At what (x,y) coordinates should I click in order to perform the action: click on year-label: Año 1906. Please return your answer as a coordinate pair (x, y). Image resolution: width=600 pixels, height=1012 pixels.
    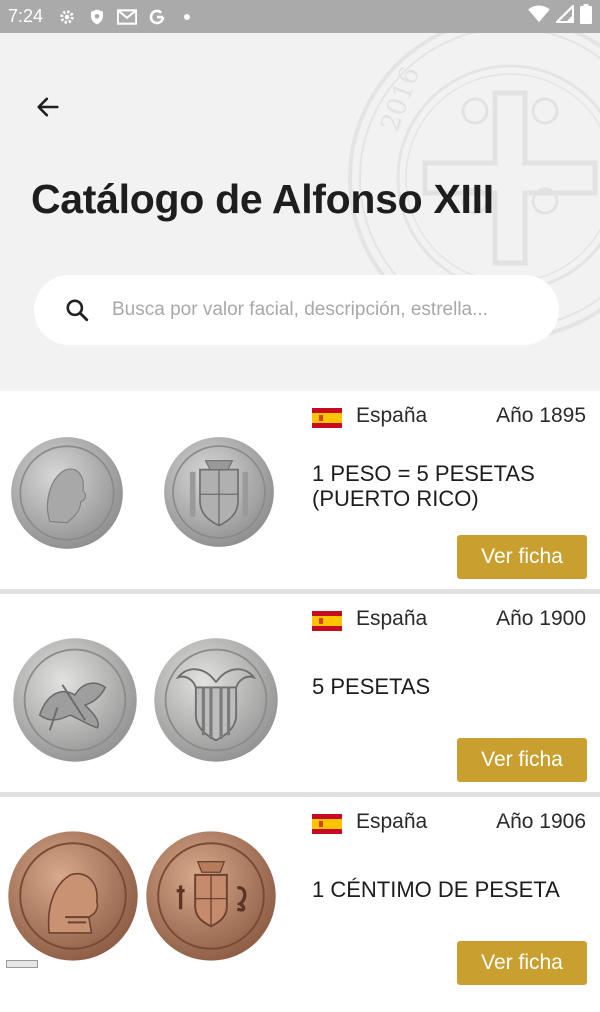
    Looking at the image, I should click on (541, 821).